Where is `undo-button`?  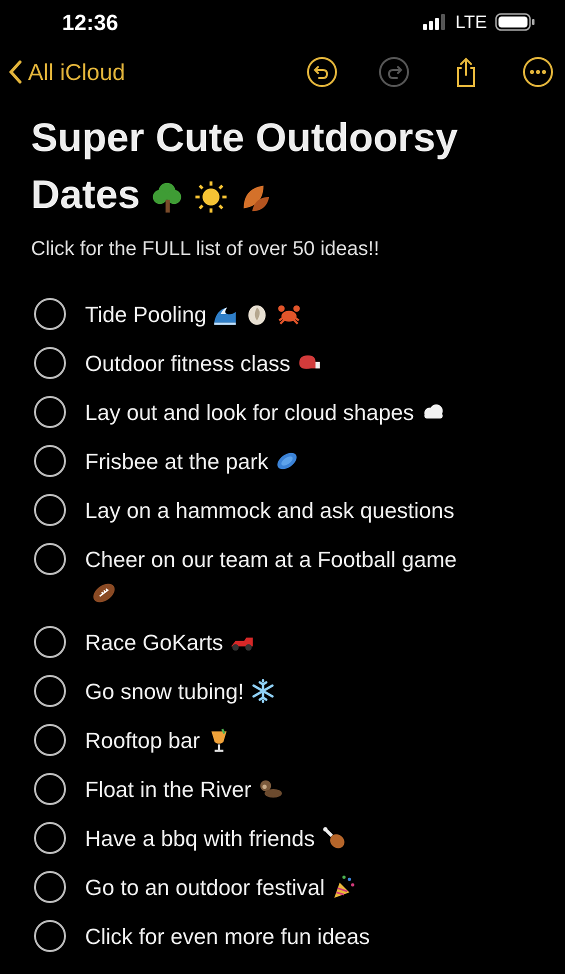
undo-button is located at coordinates (322, 72).